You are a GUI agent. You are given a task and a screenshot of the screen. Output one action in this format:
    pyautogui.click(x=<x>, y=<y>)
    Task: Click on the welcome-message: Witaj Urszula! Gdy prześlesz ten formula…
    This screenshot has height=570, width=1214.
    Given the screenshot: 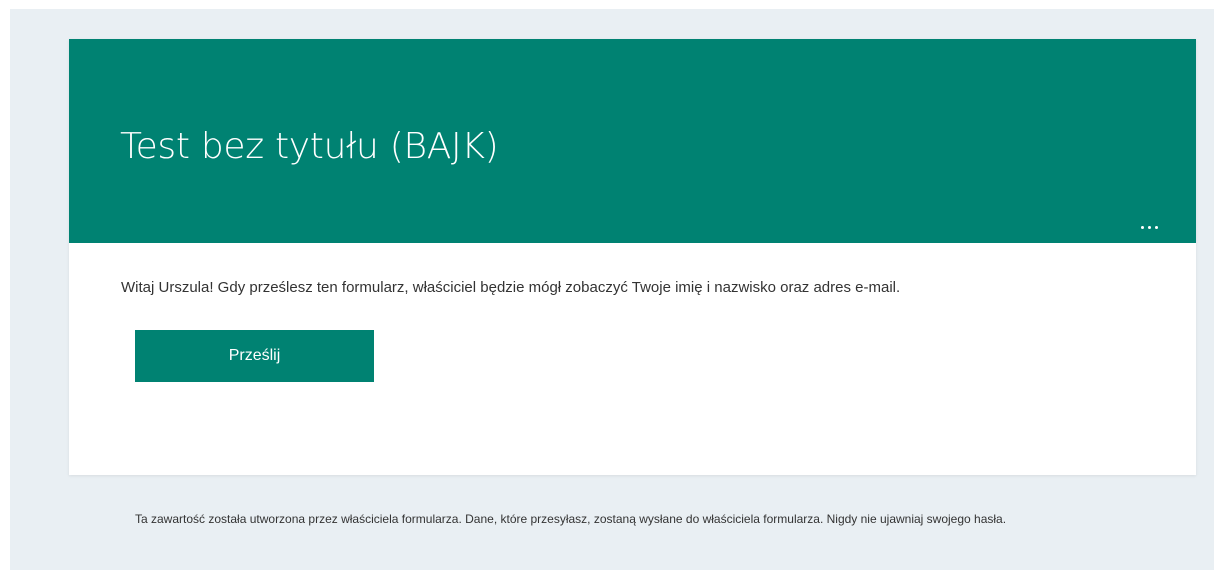 What is the action you would take?
    pyautogui.click(x=511, y=287)
    